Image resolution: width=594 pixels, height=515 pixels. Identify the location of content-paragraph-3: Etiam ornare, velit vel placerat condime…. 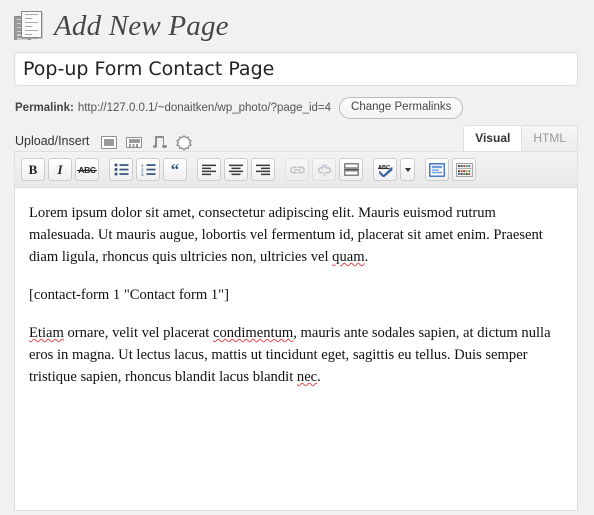
(296, 355).